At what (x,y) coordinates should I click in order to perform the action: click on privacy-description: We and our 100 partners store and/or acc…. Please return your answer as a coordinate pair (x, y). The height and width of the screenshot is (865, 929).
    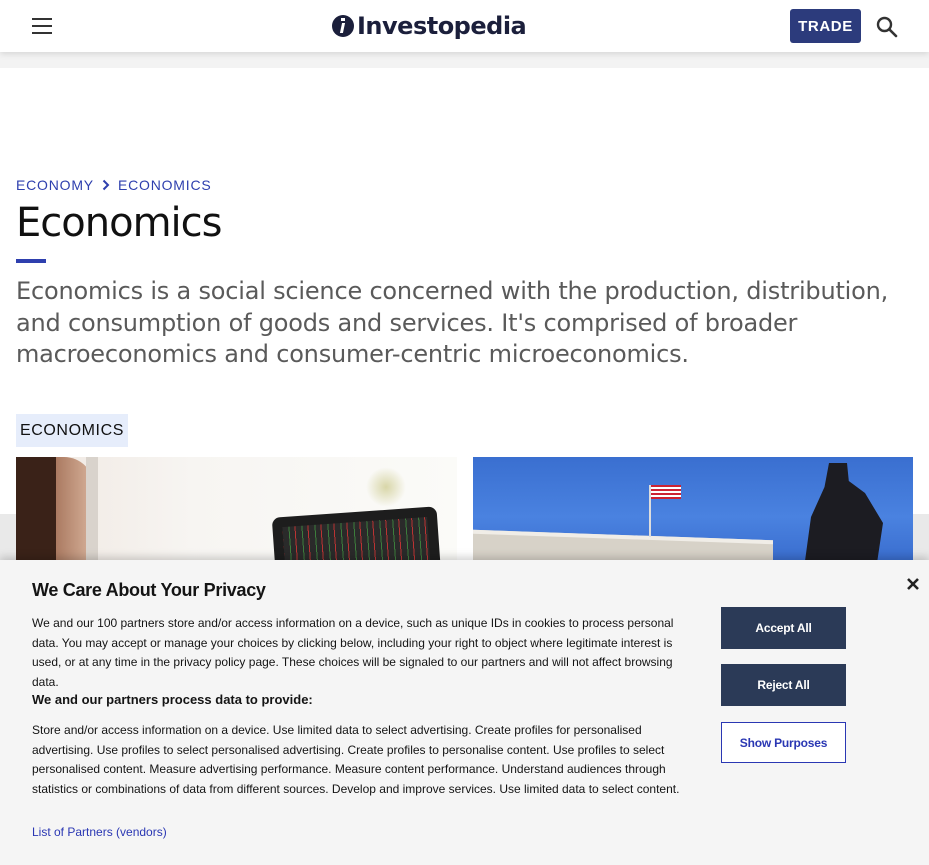
    Looking at the image, I should click on (353, 652).